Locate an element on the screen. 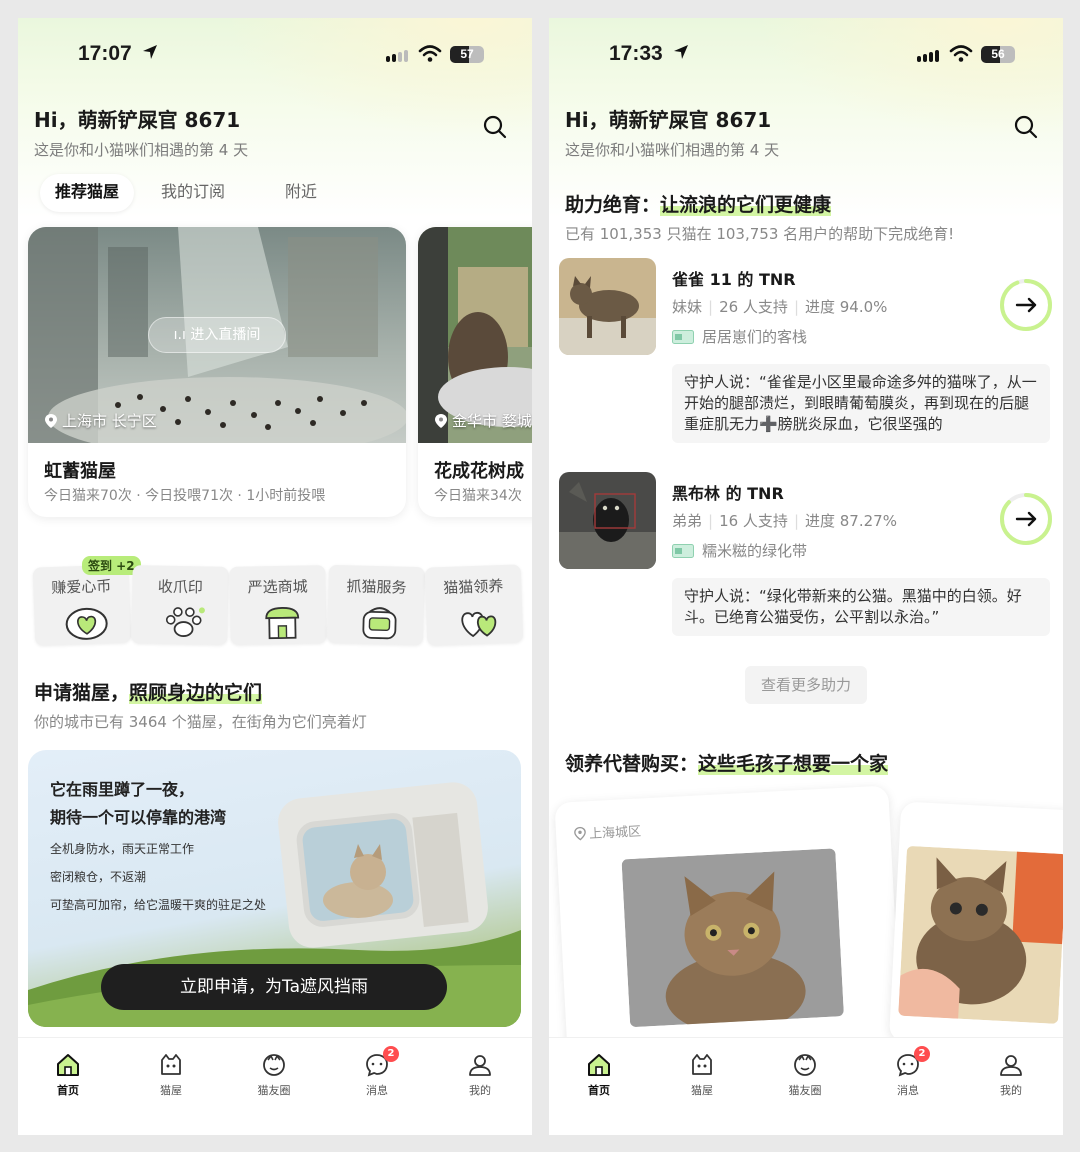  live-bars-icon: ı.ı is located at coordinates (182, 335).